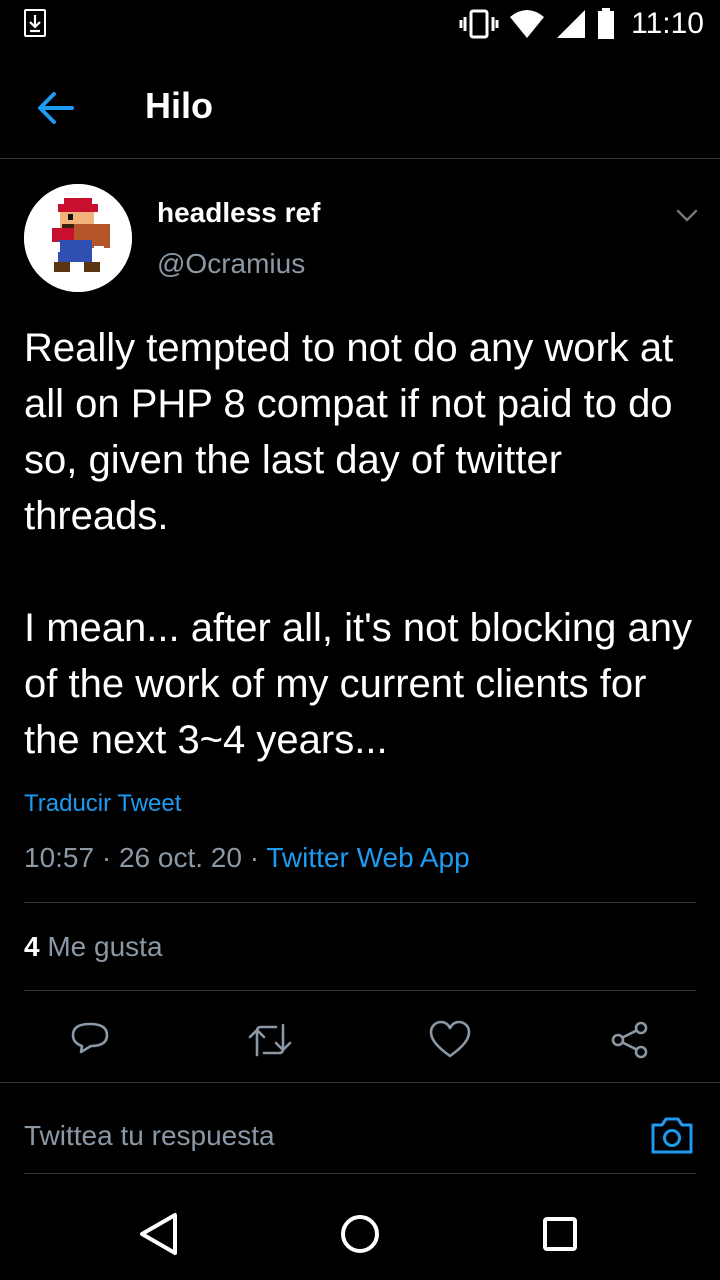 The height and width of the screenshot is (1280, 720). Describe the element at coordinates (105, 946) in the screenshot. I see `like-count-label: Me gusta` at that location.